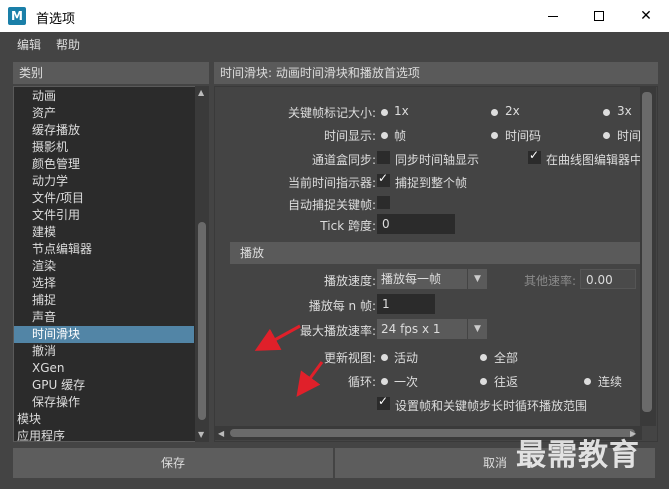  What do you see at coordinates (289, 360) in the screenshot?
I see `annotation-arrows` at bounding box center [289, 360].